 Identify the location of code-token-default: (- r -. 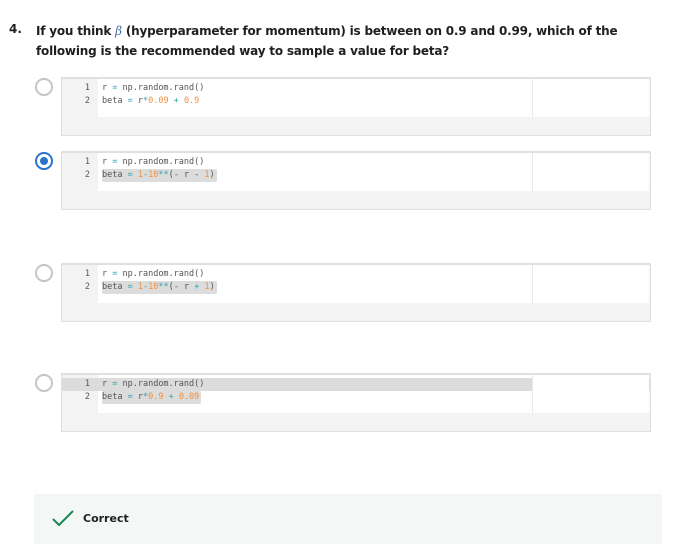
(186, 175).